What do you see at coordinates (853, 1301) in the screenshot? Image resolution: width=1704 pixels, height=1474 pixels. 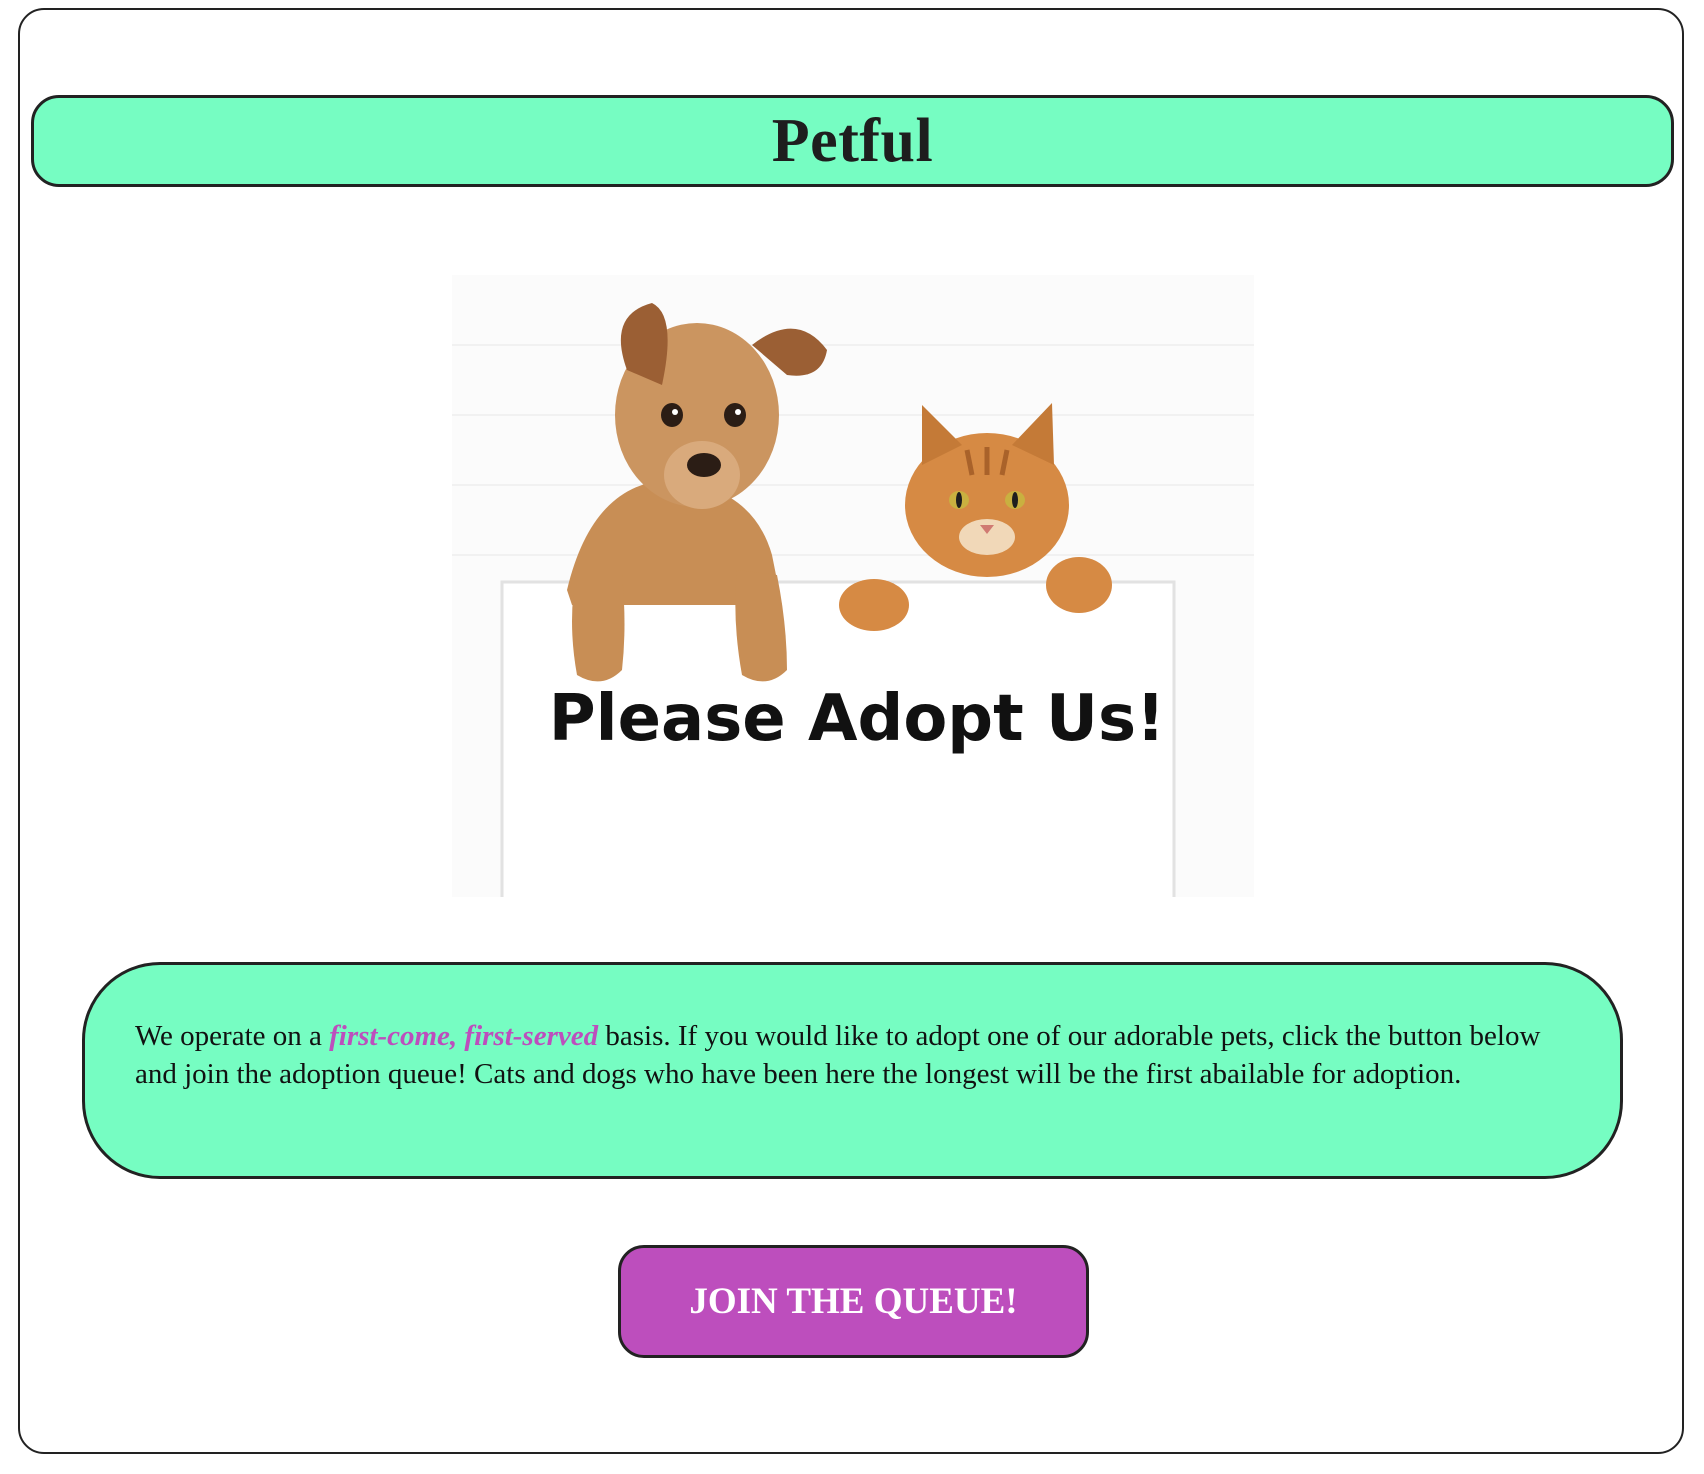 I see `join-queue-button: JOIN THE QUEUE!` at bounding box center [853, 1301].